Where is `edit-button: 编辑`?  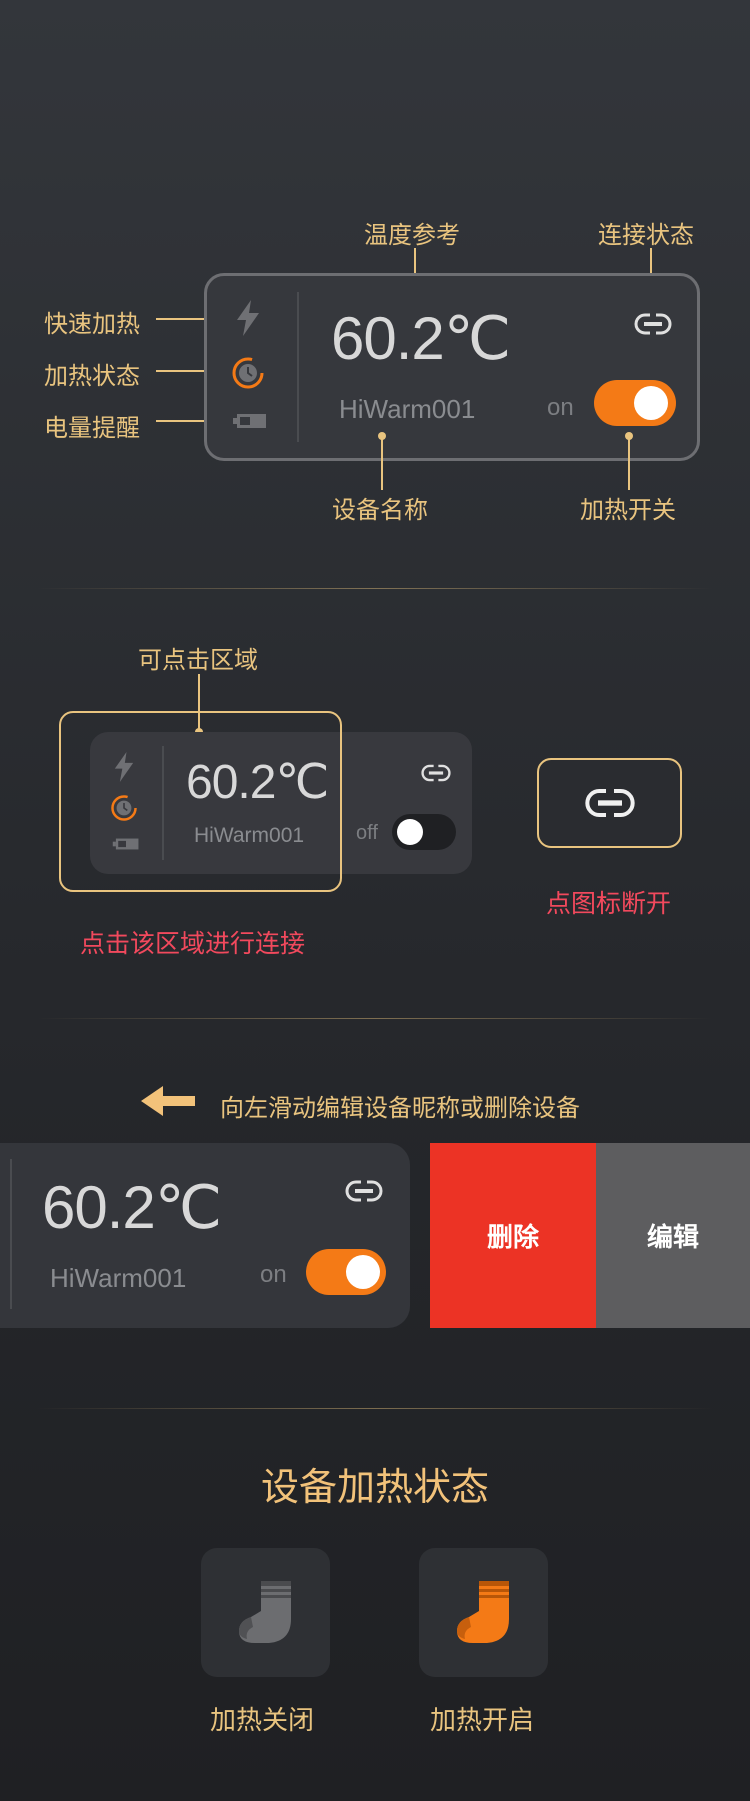
edit-button: 编辑 is located at coordinates (673, 1235).